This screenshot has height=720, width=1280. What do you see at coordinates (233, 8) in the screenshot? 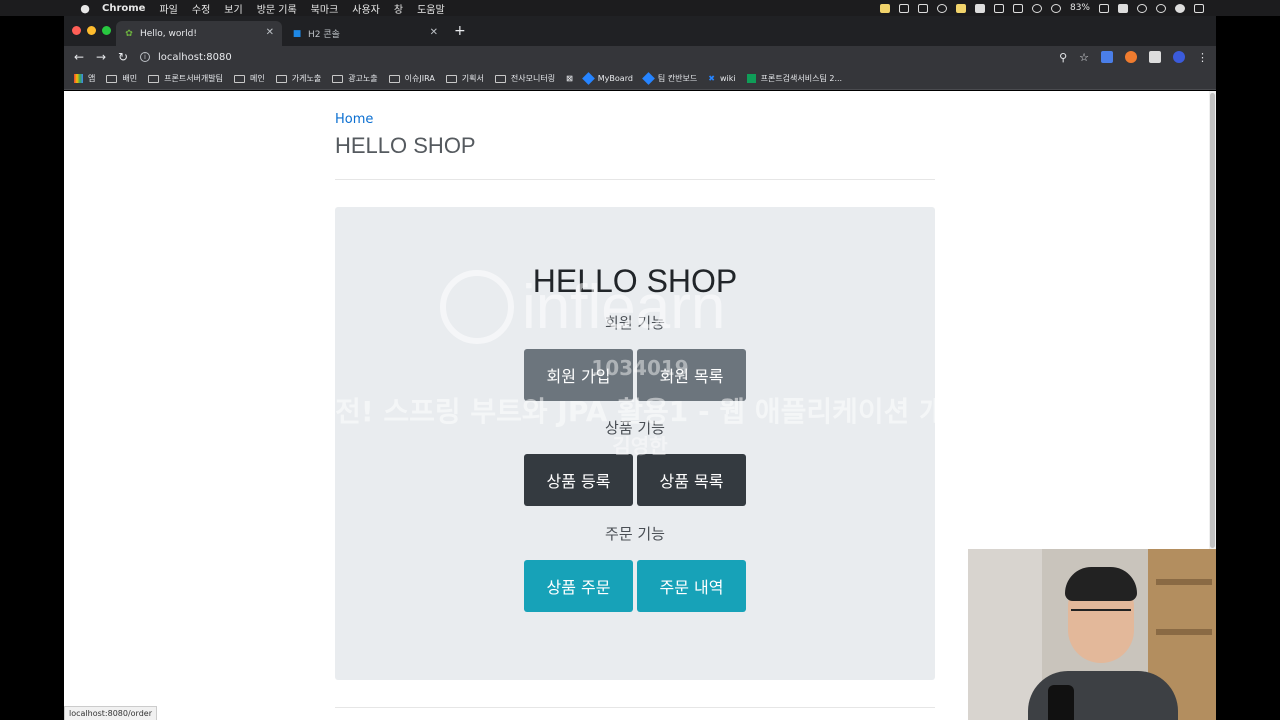
I see `menu-view: 보기` at bounding box center [233, 8].